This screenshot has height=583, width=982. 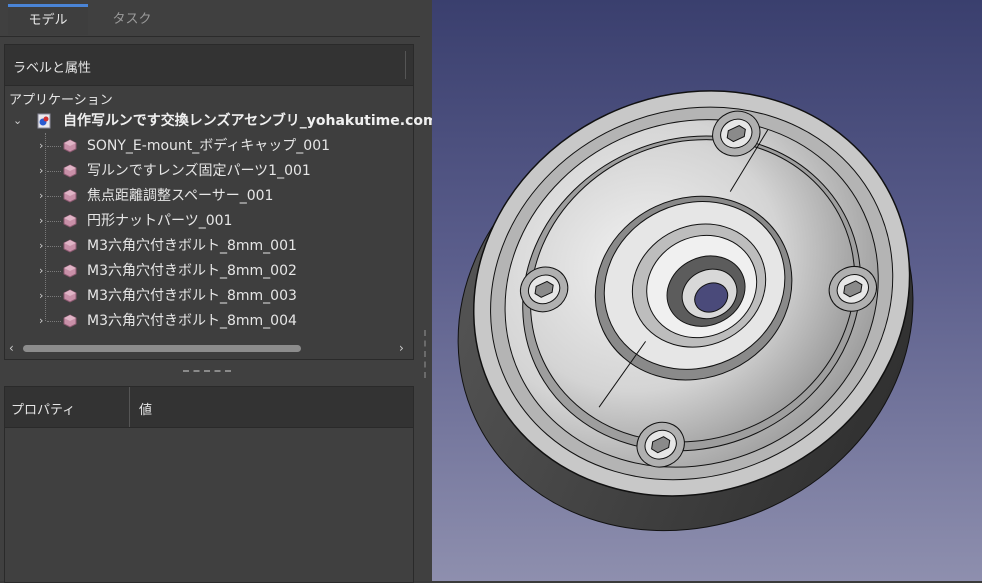 I want to click on tree-header: ラベルと属性, so click(x=209, y=65).